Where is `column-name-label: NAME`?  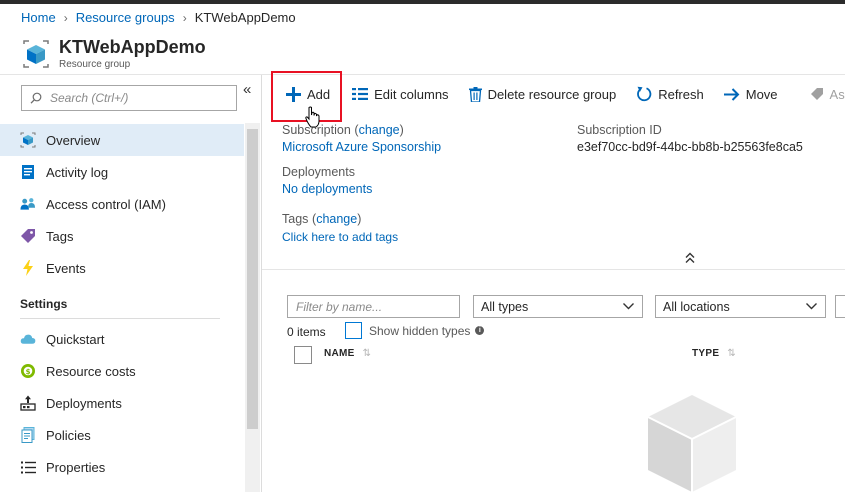 column-name-label: NAME is located at coordinates (339, 353).